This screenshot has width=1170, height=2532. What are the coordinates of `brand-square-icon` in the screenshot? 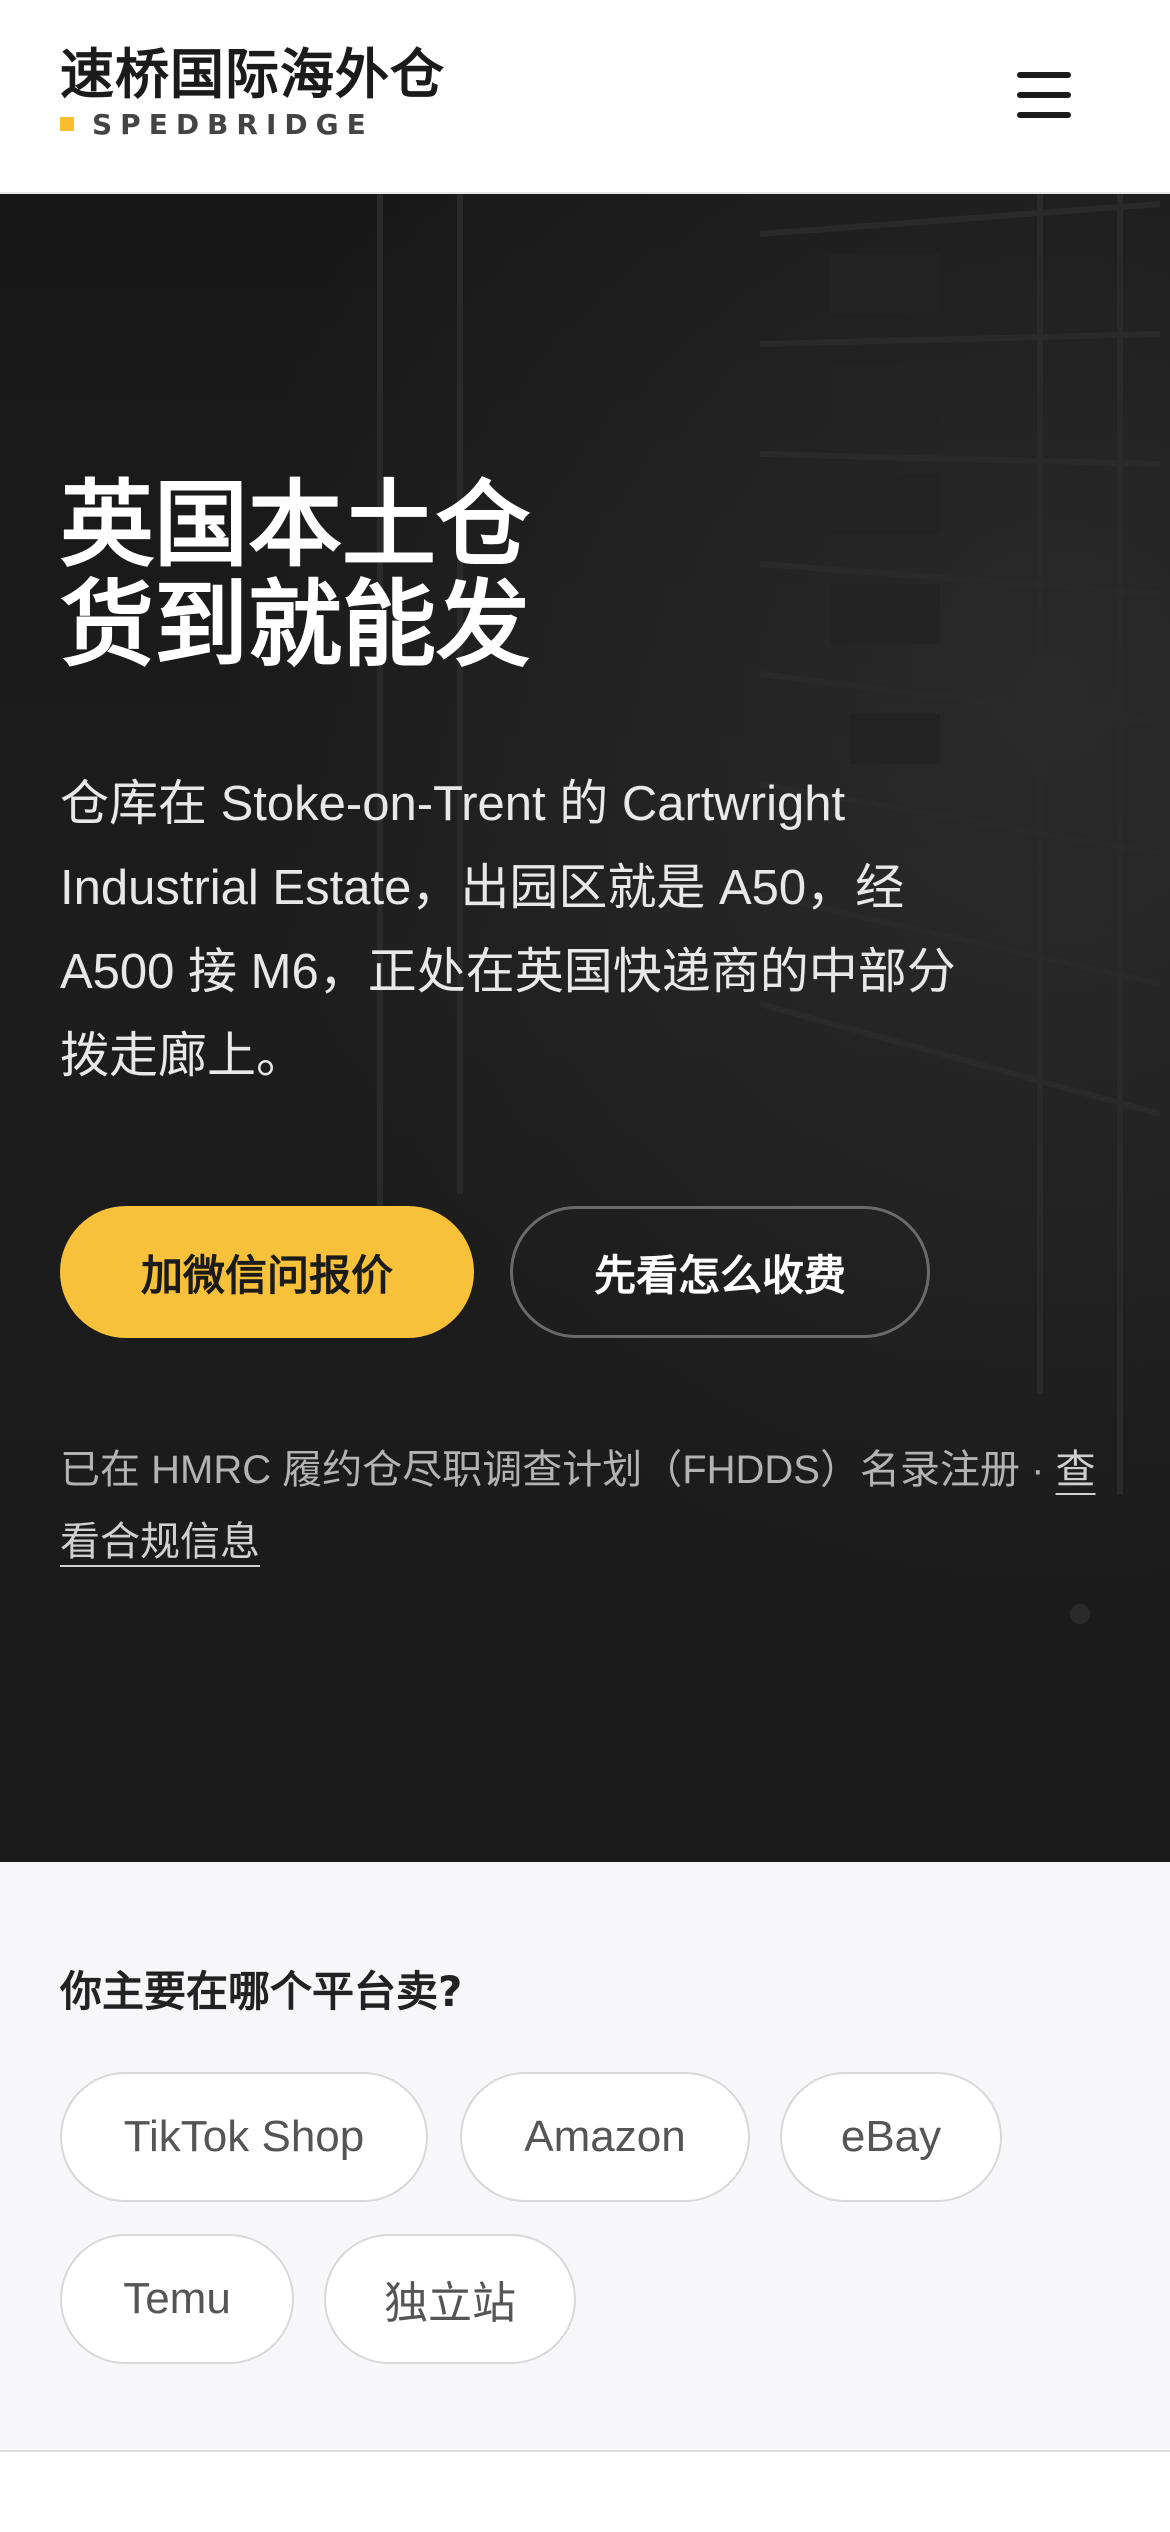 It's located at (67, 124).